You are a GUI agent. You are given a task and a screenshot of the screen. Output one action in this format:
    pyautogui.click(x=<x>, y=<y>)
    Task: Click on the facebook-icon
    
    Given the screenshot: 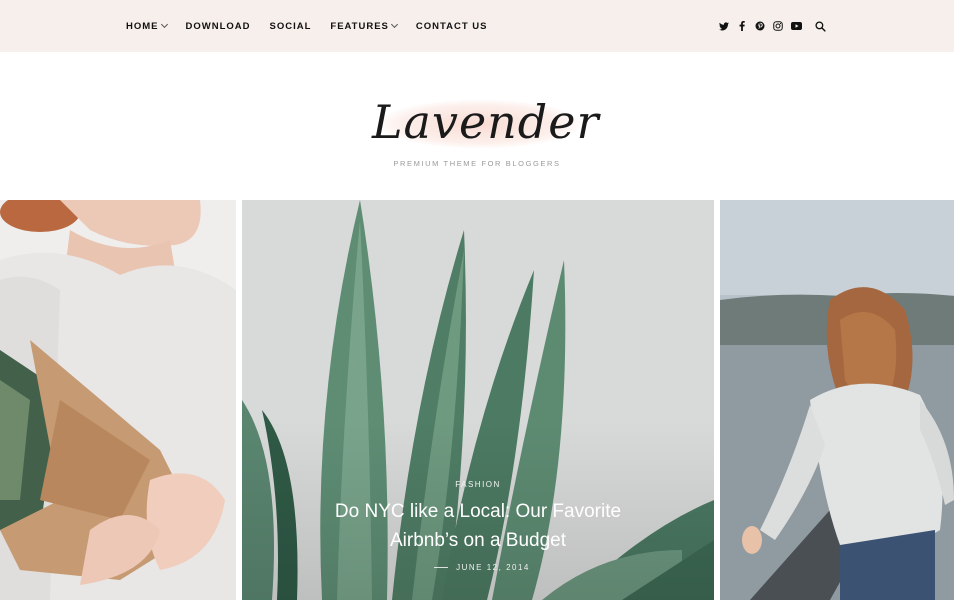 What is the action you would take?
    pyautogui.click(x=742, y=26)
    